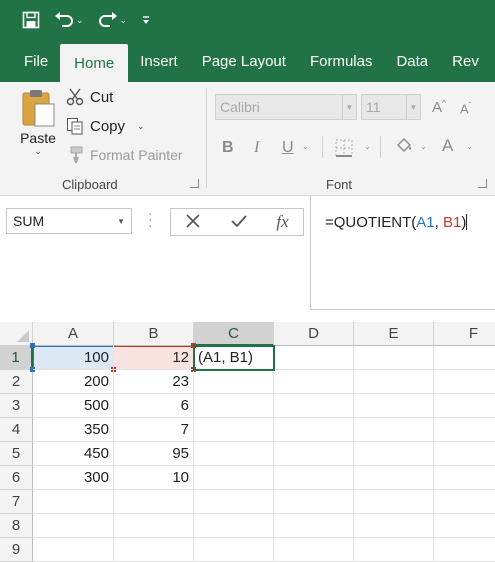  Describe the element at coordinates (234, 502) in the screenshot. I see `cell-c7` at that location.